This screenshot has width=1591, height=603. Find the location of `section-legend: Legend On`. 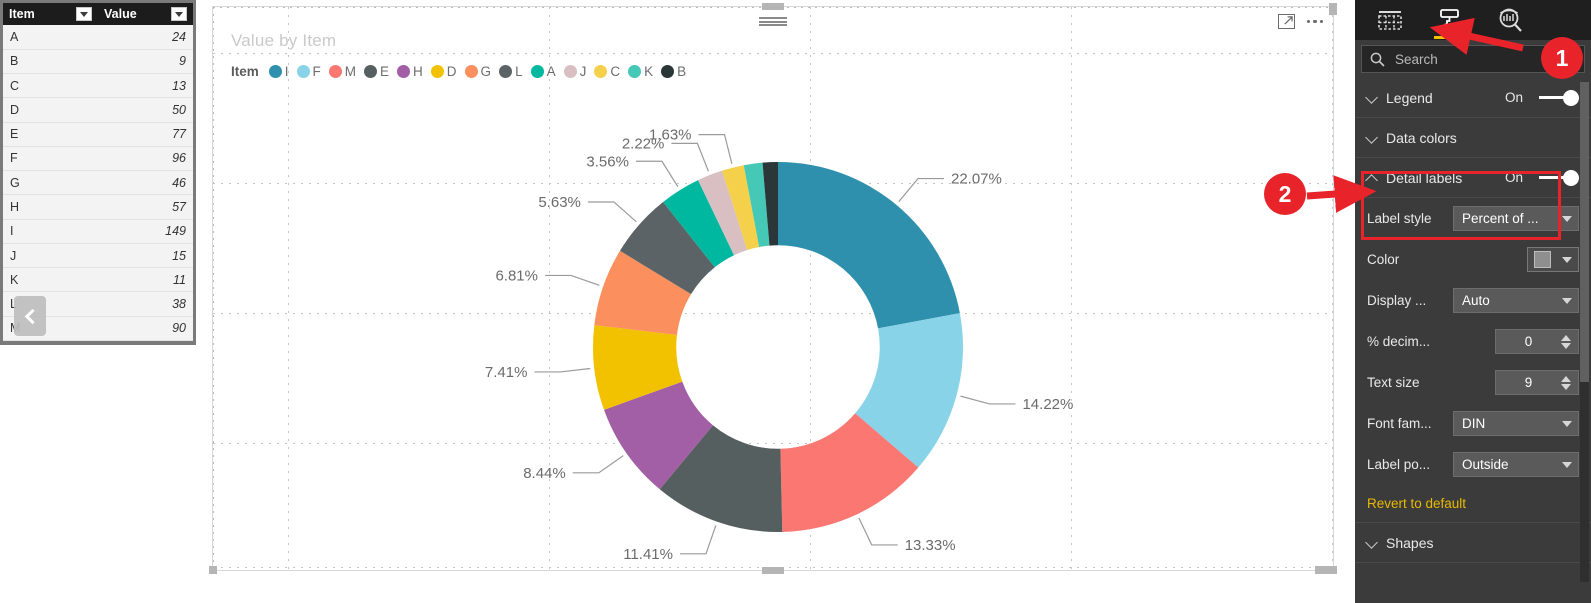

section-legend: Legend On is located at coordinates (1473, 98).